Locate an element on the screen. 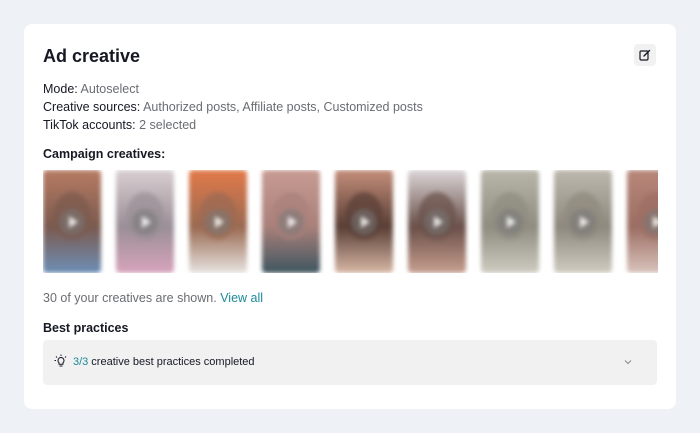  best-practices-text: creative best practices completed is located at coordinates (173, 362).